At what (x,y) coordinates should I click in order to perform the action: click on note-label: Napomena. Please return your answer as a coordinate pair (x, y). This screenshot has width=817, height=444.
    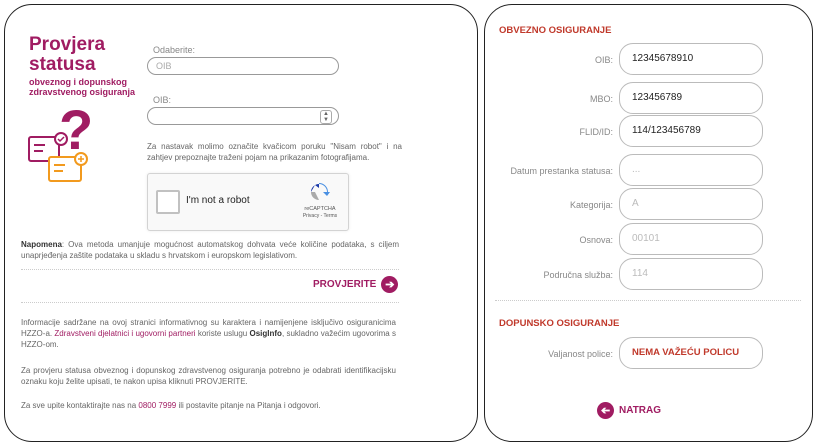
    Looking at the image, I should click on (41, 244).